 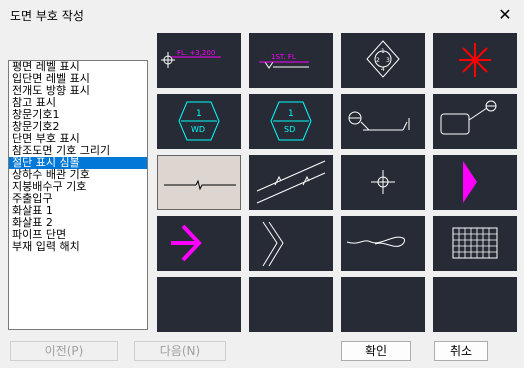 I want to click on window-top-1: 1, so click(x=199, y=114).